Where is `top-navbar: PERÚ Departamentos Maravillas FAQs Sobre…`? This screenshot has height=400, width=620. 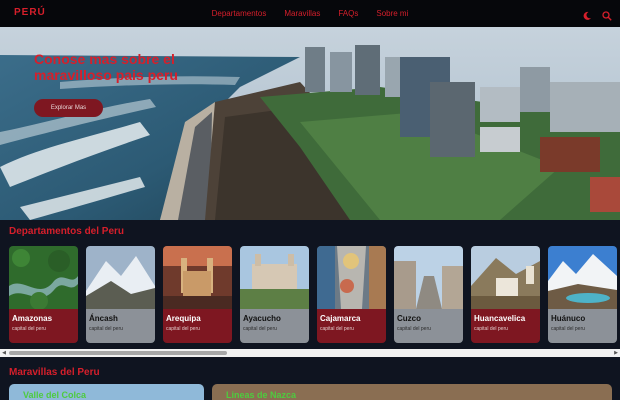
top-navbar: PERÚ Departamentos Maravillas FAQs Sobre… is located at coordinates (310, 13).